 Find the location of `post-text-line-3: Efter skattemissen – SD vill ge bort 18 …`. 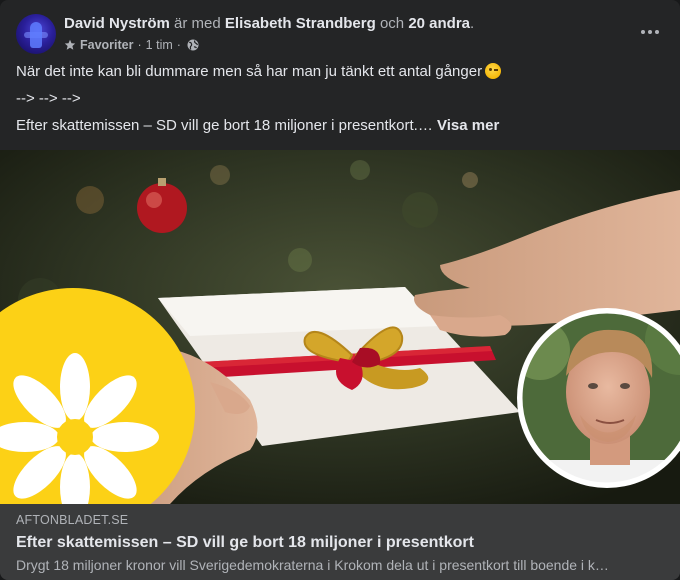

post-text-line-3: Efter skattemissen – SD vill ge bort 18 … is located at coordinates (258, 125).